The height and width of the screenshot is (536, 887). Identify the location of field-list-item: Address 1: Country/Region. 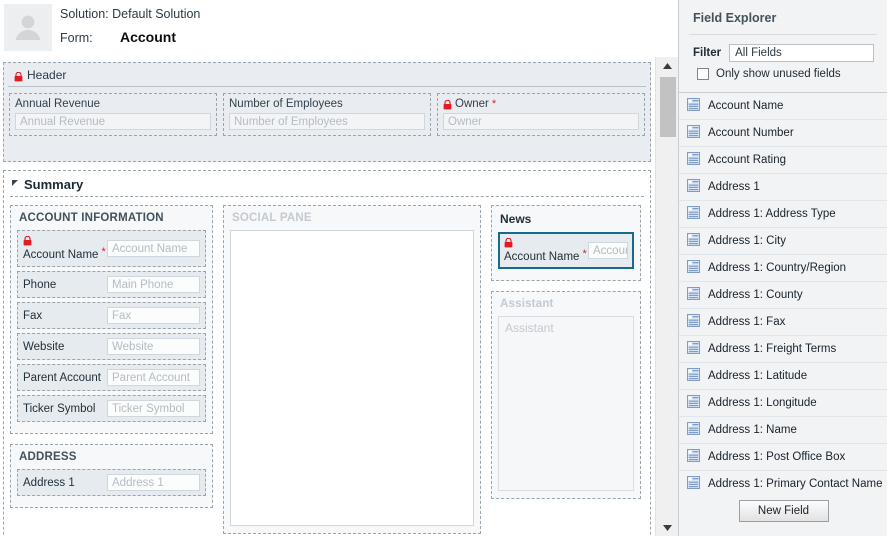
(783, 268).